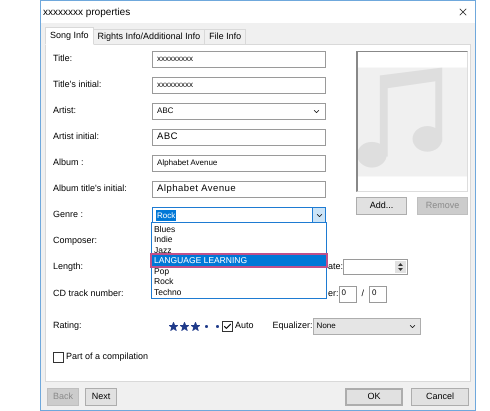 This screenshot has height=411, width=490. I want to click on field-label: Title's initial:, so click(77, 85).